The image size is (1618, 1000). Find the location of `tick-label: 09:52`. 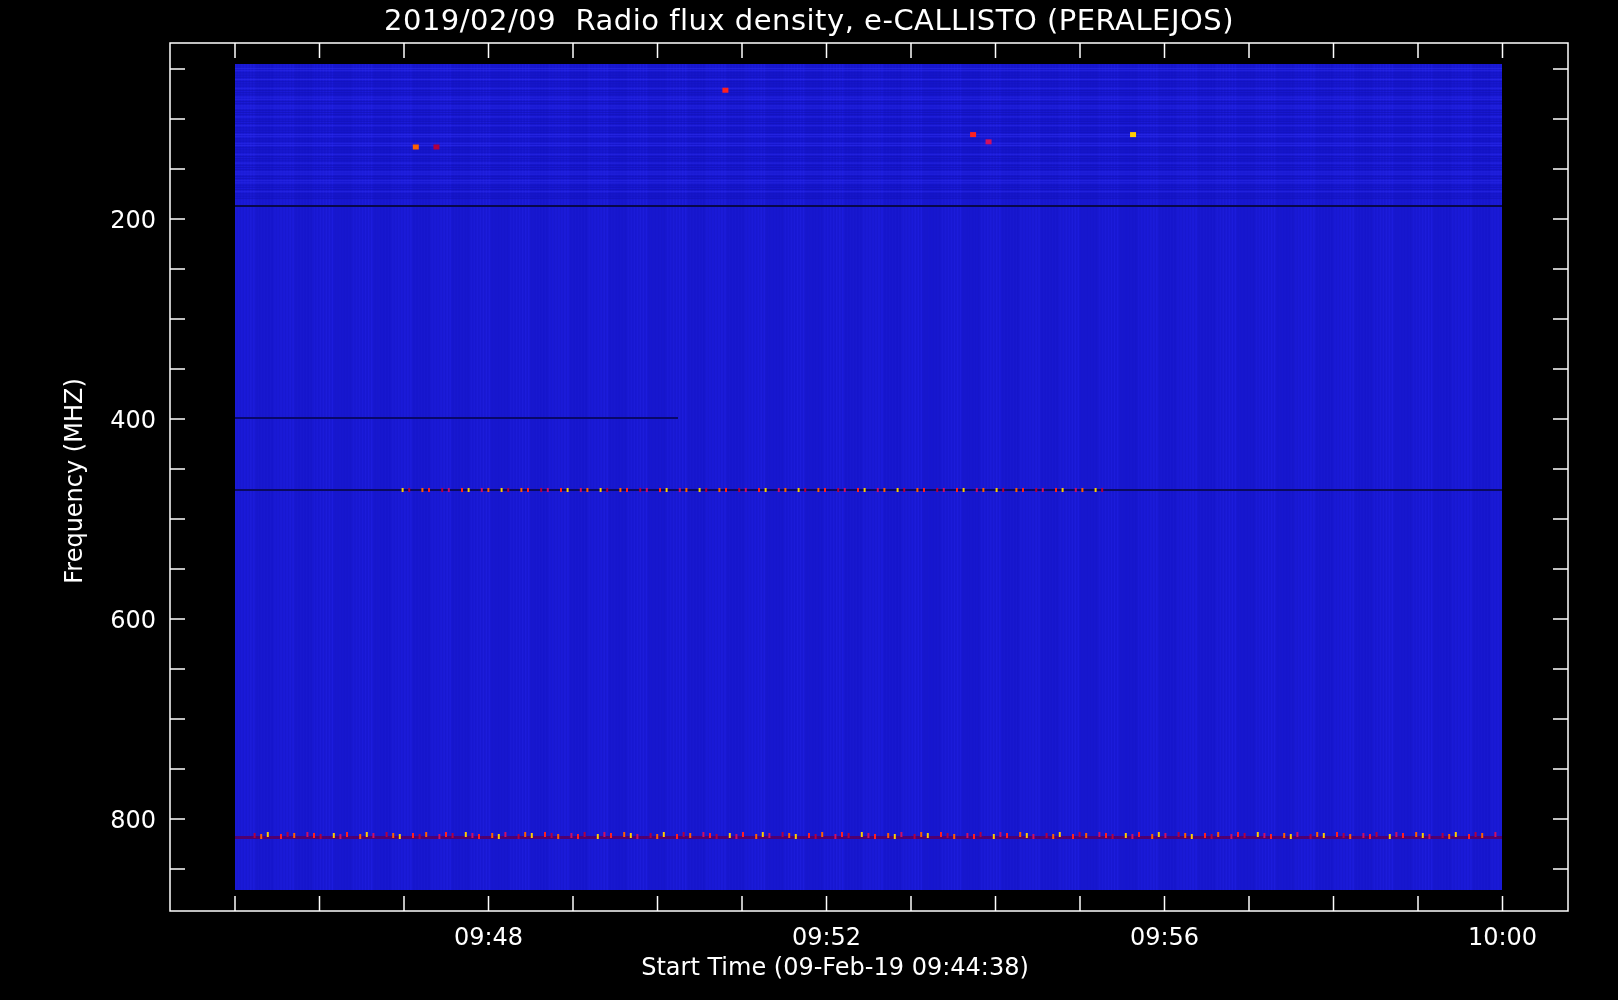

tick-label: 09:52 is located at coordinates (826, 937).